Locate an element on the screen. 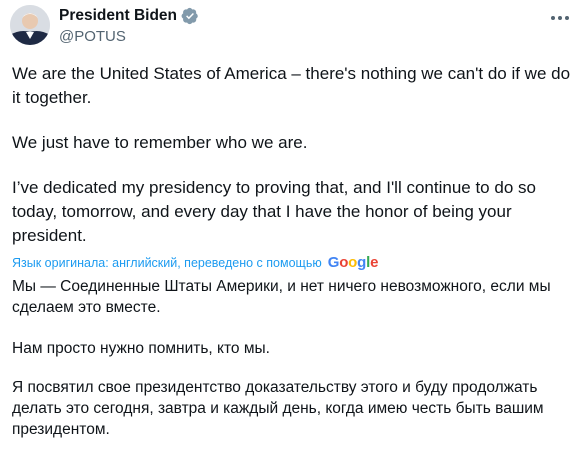 This screenshot has width=585, height=450. tweet-paragraph: We just have to remember who we are. is located at coordinates (160, 142).